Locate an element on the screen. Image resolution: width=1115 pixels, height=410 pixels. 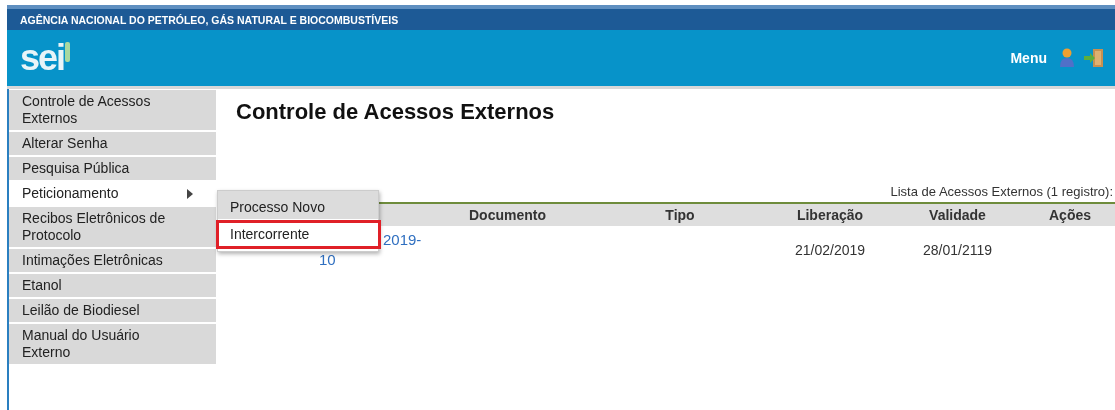
table-caption: Lista de Acessos Externos (1 registro): is located at coordinates (1001, 191).